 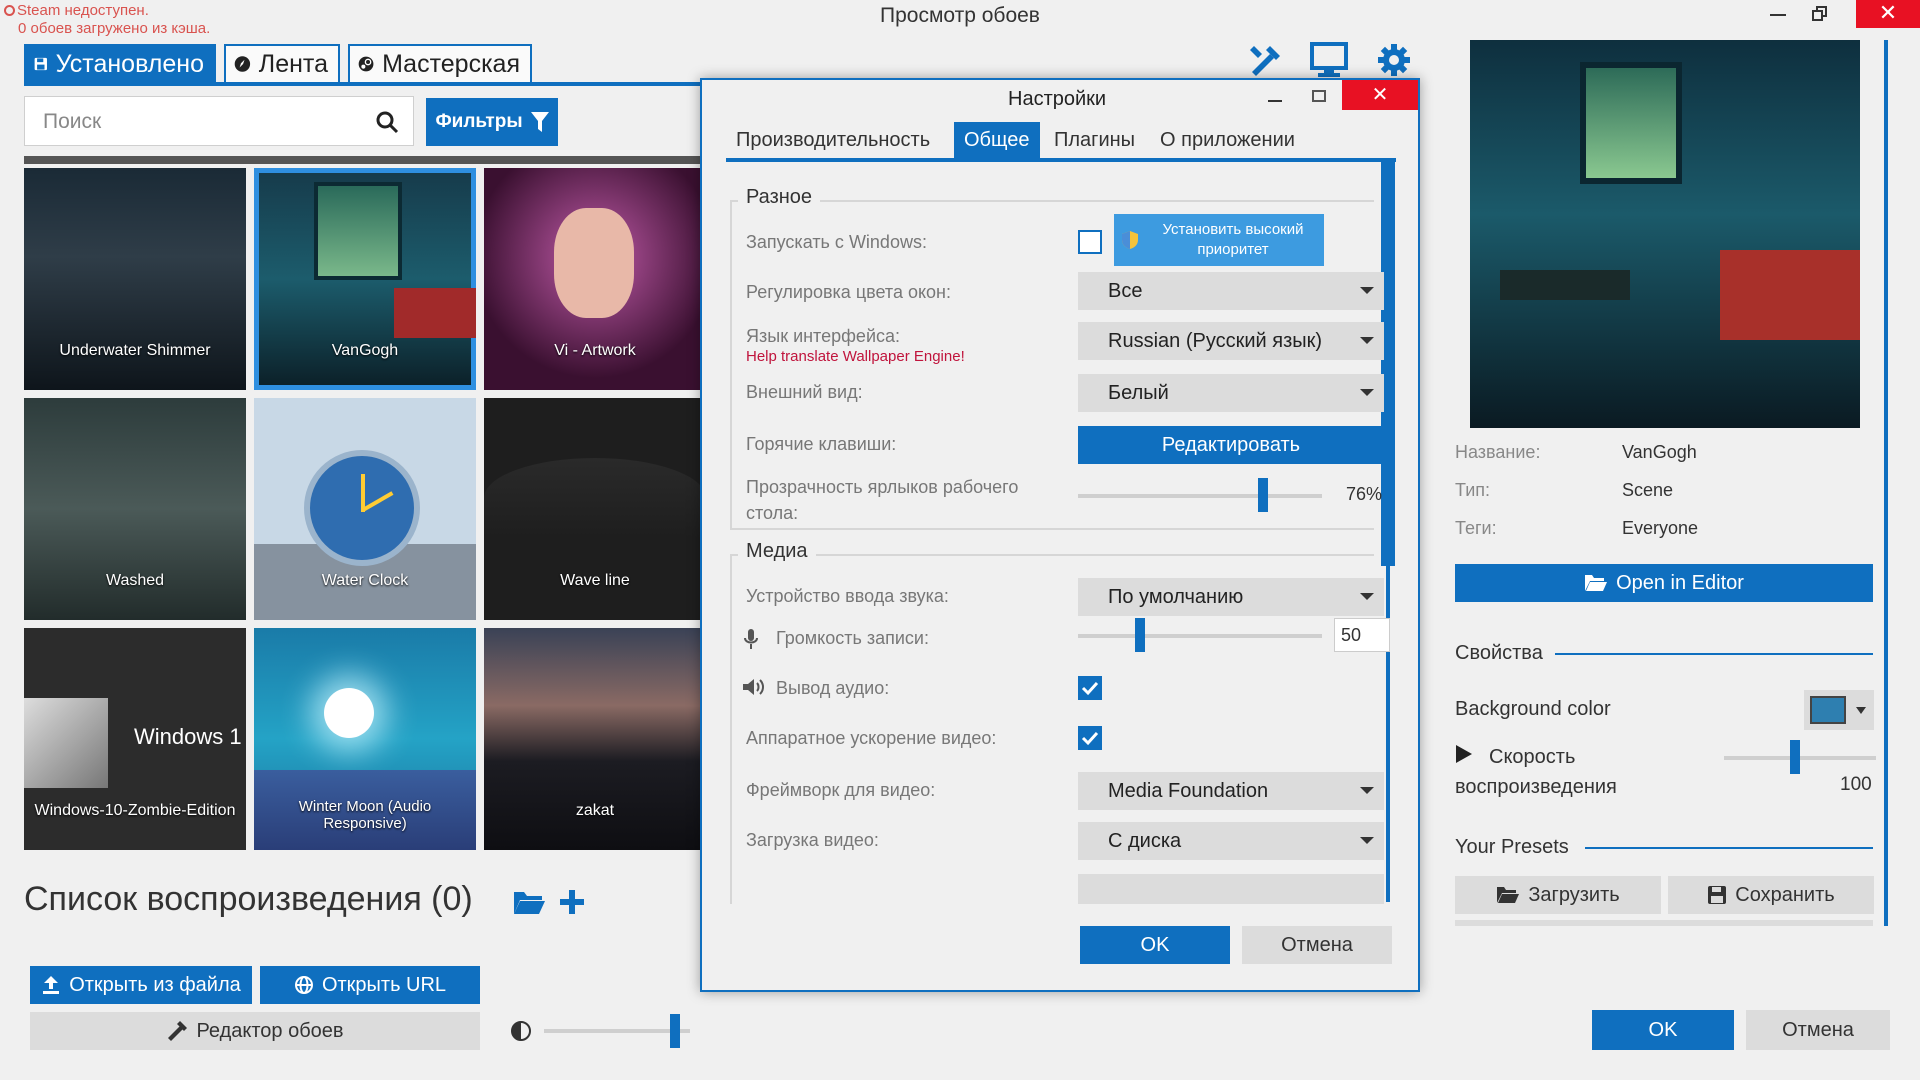 What do you see at coordinates (997, 140) in the screenshot?
I see `tab-general: Общее` at bounding box center [997, 140].